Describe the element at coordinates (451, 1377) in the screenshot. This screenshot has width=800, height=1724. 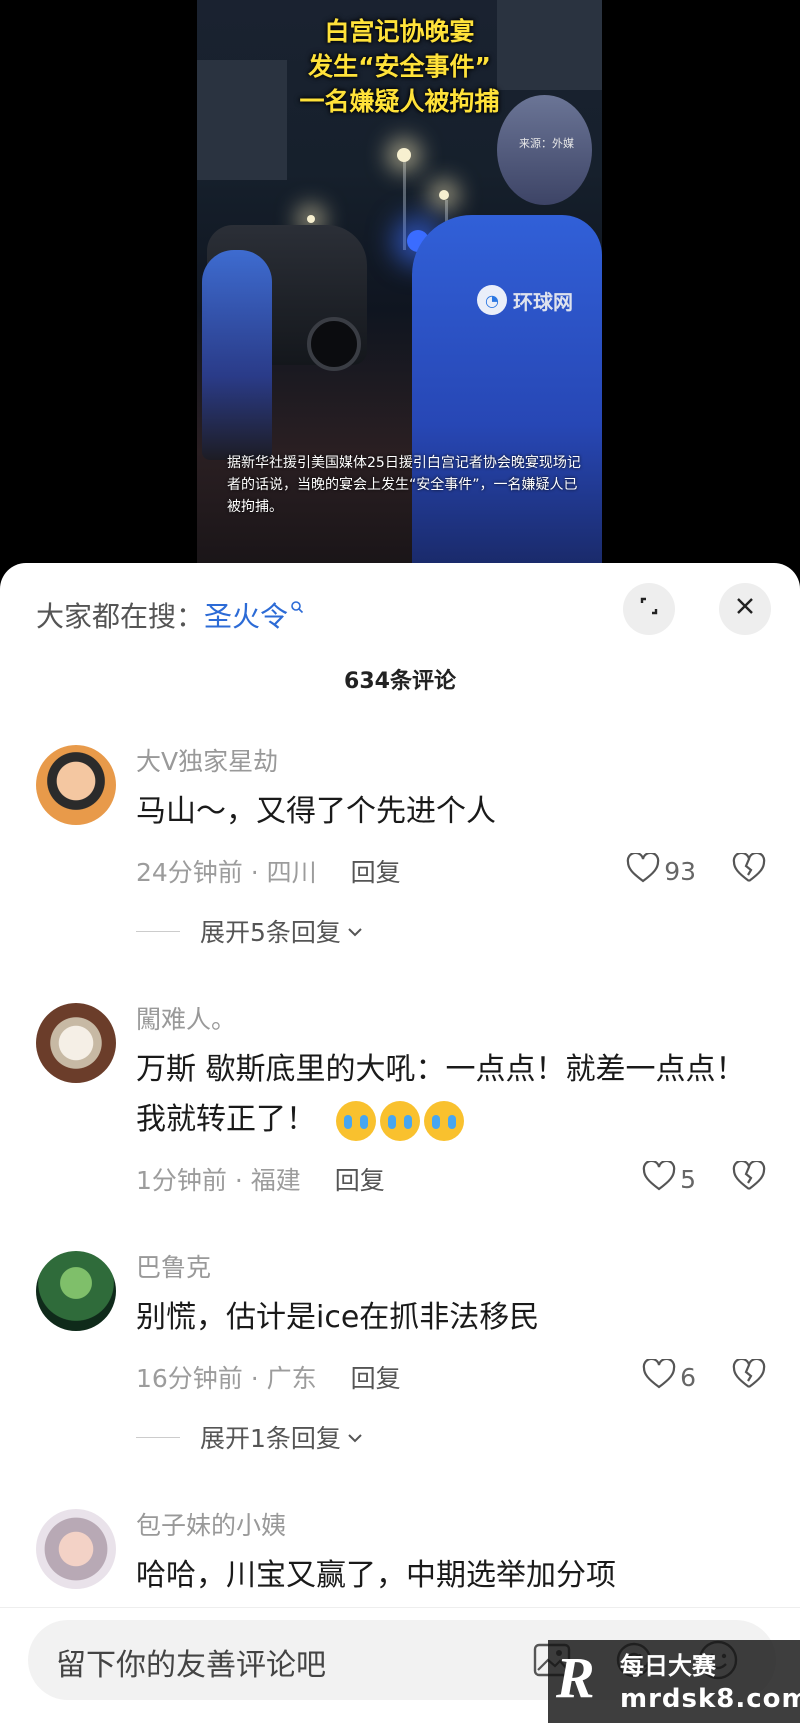
I see `comment-meta: 16分钟前 · 广东 回复 6` at that location.